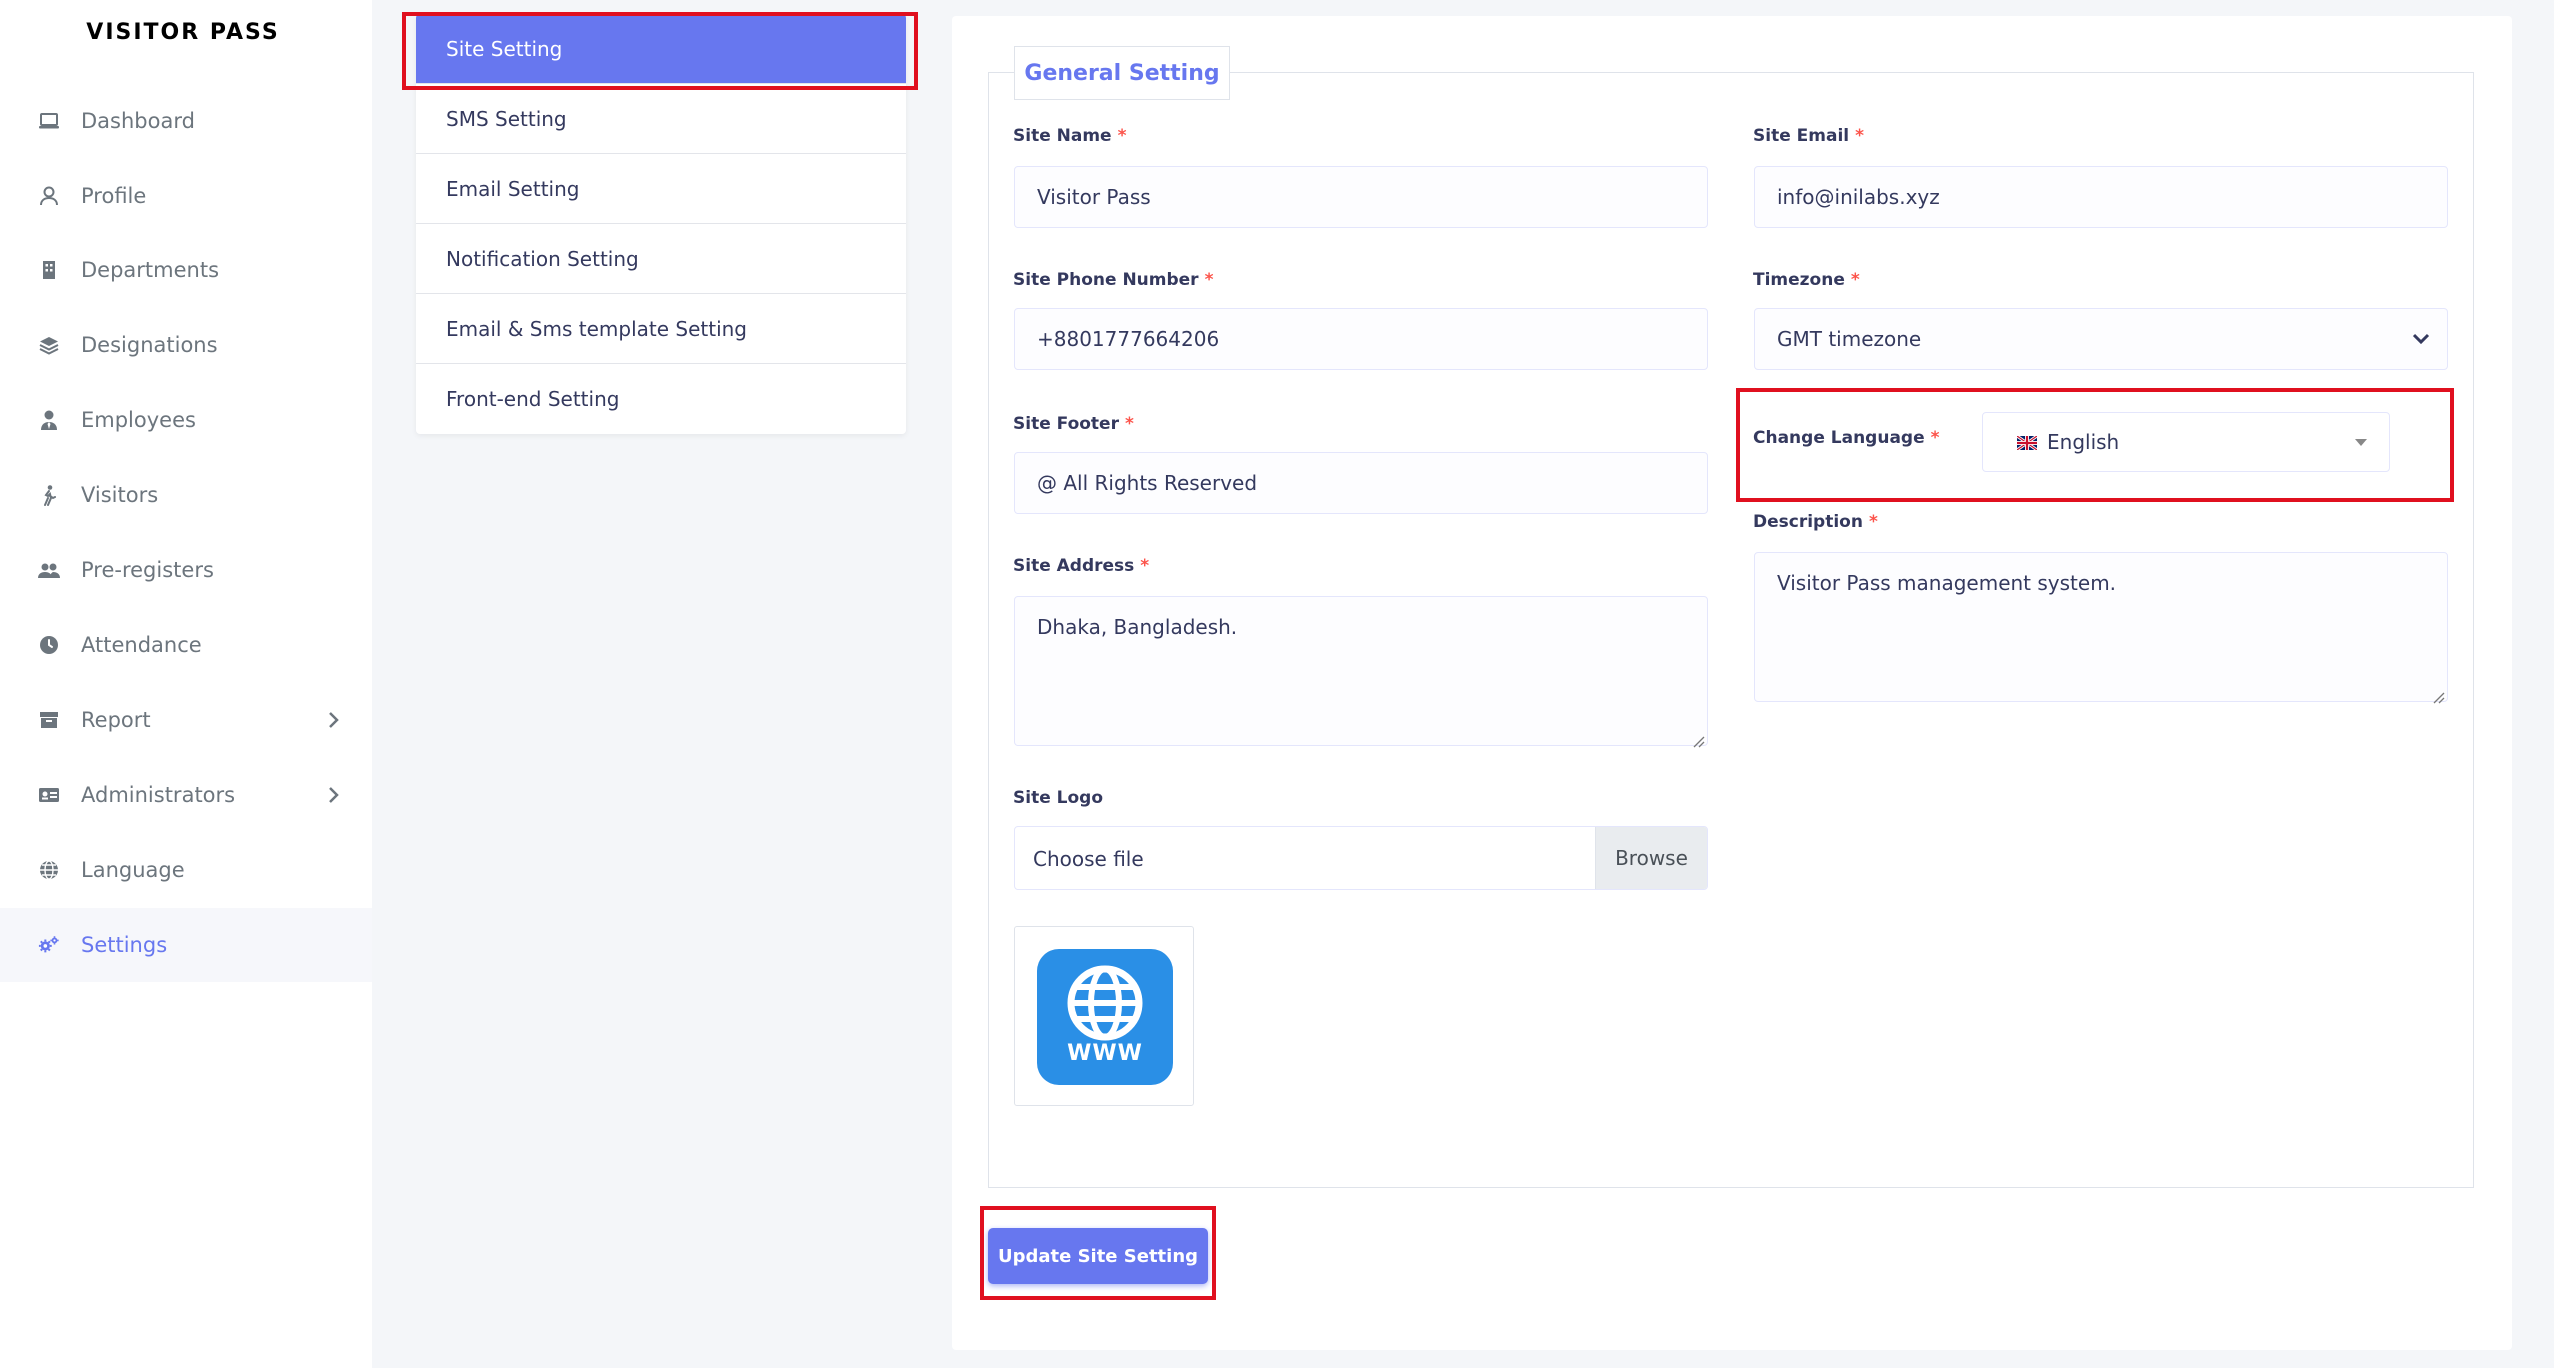 The width and height of the screenshot is (2554, 1368). I want to click on sidebar-item-profile: Profile, so click(186, 196).